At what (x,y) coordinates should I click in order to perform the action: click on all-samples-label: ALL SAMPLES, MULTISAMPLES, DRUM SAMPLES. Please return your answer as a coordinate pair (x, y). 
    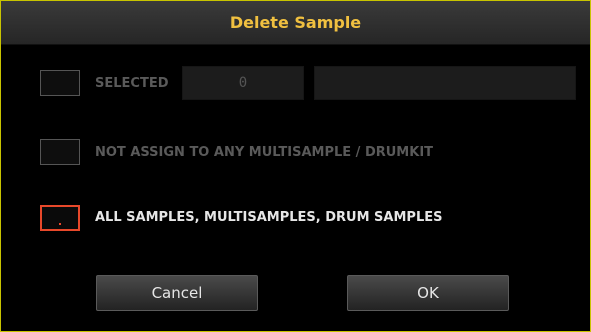
    Looking at the image, I should click on (269, 217).